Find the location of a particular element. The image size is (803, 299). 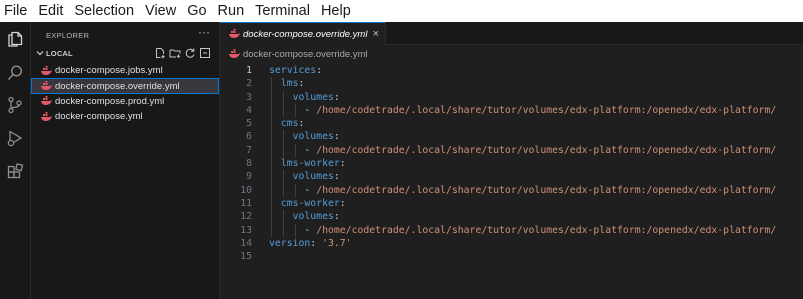

code-line: 9 volumes: is located at coordinates (511, 177).